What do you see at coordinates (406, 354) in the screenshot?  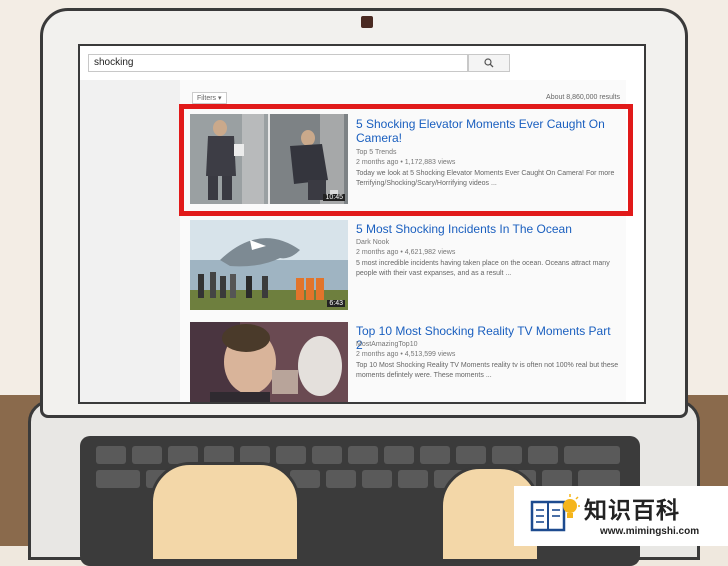 I see `video-meta: 2 months ago • 4,513,599 views` at bounding box center [406, 354].